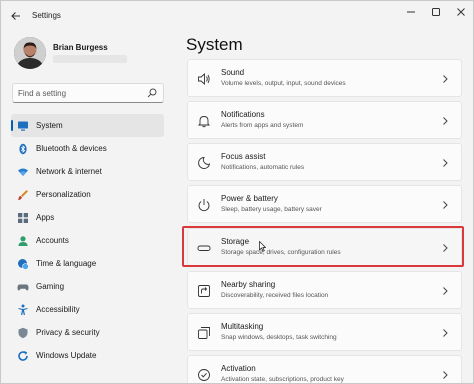 The width and height of the screenshot is (474, 384). I want to click on moon-icon, so click(204, 163).